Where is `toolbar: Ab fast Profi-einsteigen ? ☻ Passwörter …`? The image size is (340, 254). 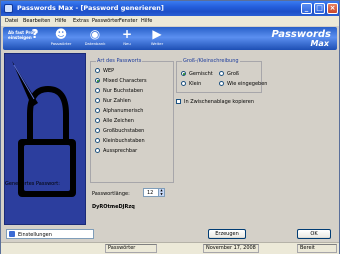 toolbar: Ab fast Profi-einsteigen ? ☻ Passwörter … is located at coordinates (170, 38).